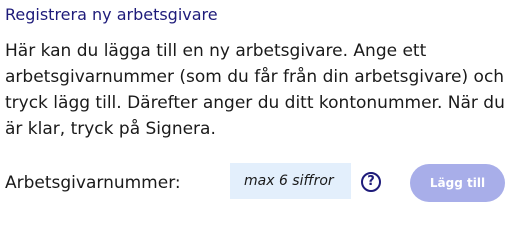 This screenshot has height=240, width=532. I want to click on employer-number-label: Arbetsgivarnummer:, so click(93, 183).